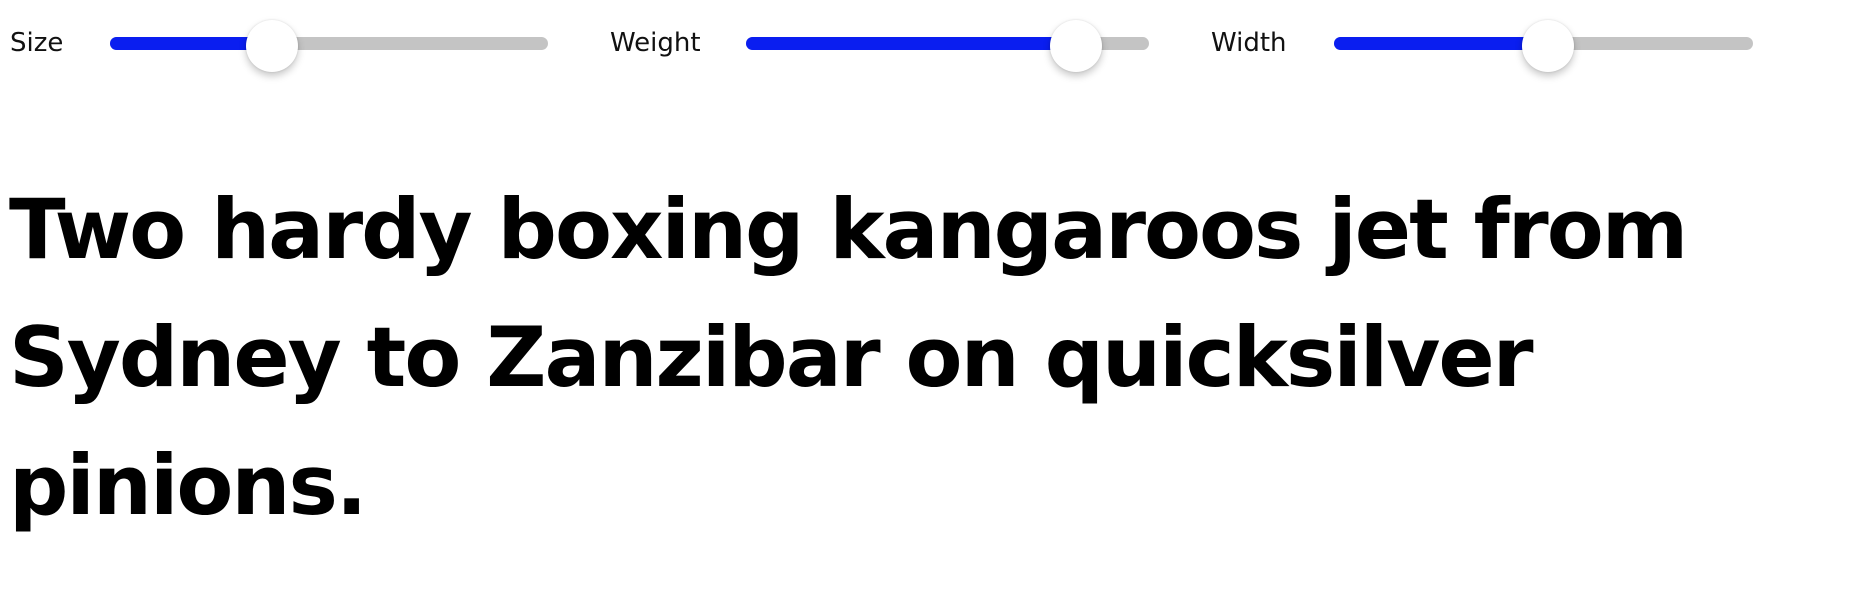  What do you see at coordinates (1547, 46) in the screenshot?
I see `width-slider-thumb` at bounding box center [1547, 46].